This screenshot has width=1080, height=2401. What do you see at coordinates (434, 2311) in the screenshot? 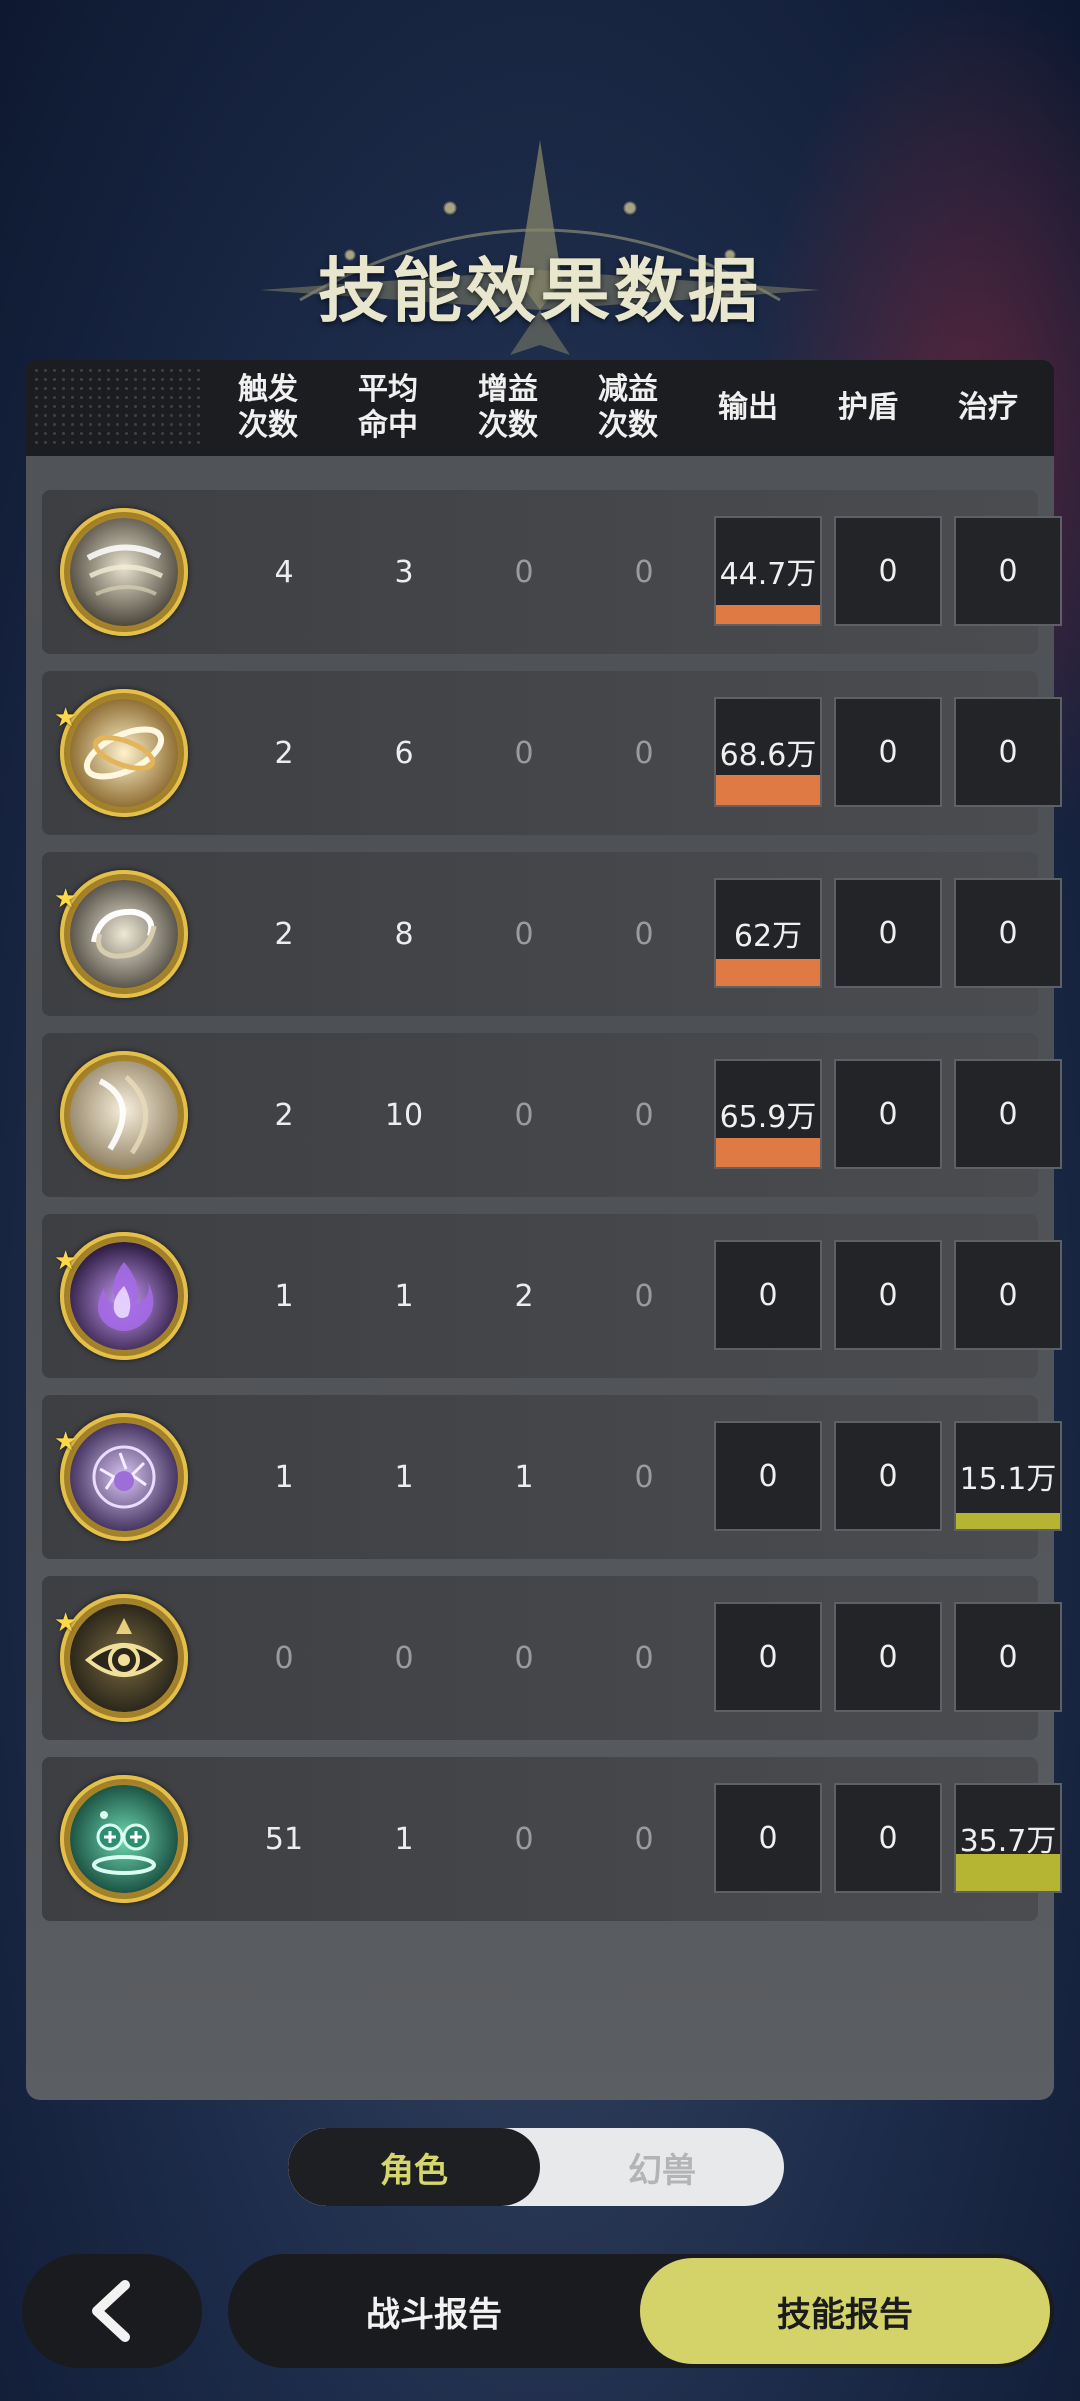
I see `tab-battle-report: 战斗报告` at bounding box center [434, 2311].